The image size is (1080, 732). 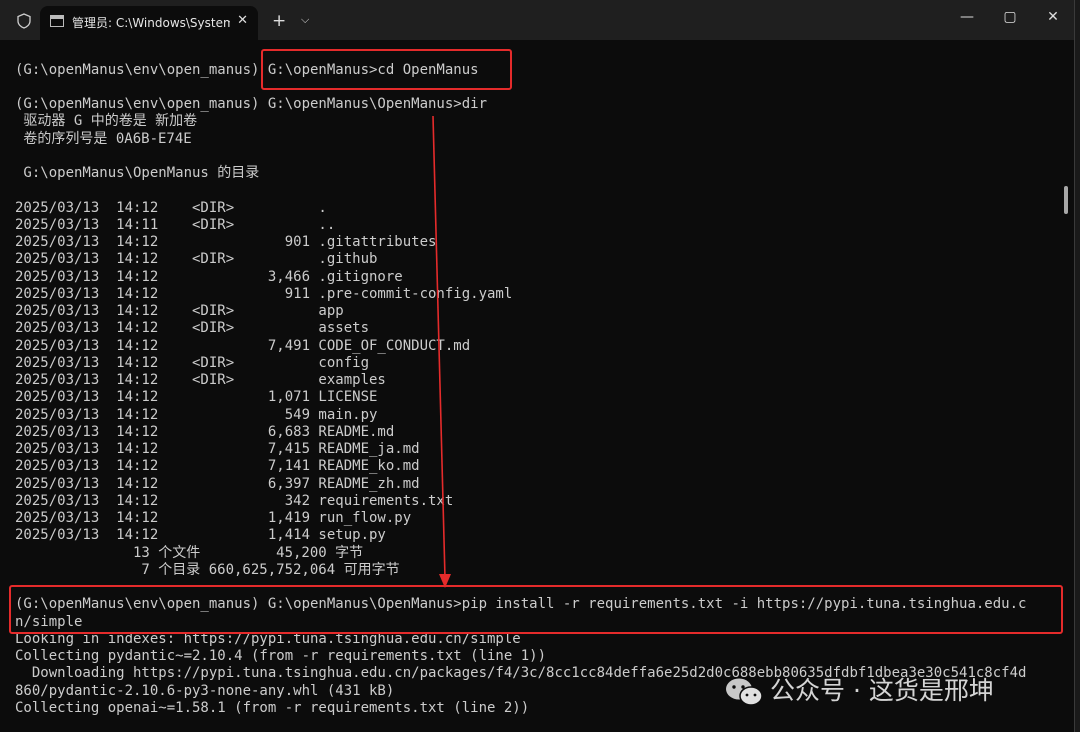 I want to click on terminal-line: 2025/03/13 14:11 <DIR> .., so click(x=175, y=224).